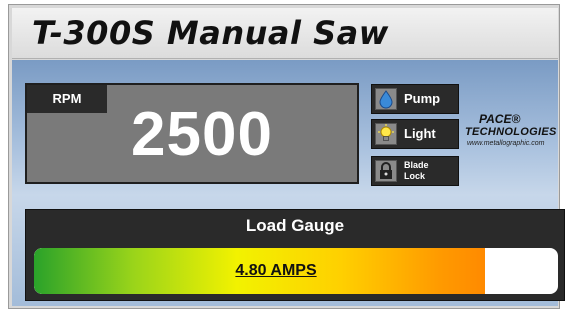 This screenshot has width=566, height=313. What do you see at coordinates (276, 270) in the screenshot?
I see `load-gauge-reading: 4.80 AMPS` at bounding box center [276, 270].